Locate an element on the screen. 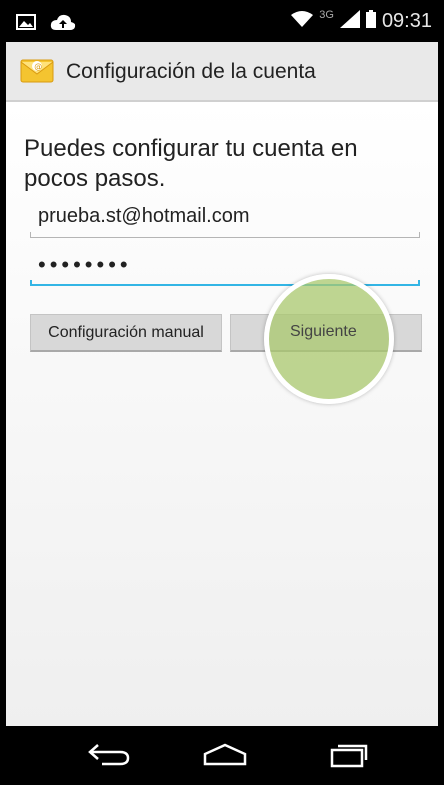 The height and width of the screenshot is (785, 444). image-notification-icon is located at coordinates (26, 24).